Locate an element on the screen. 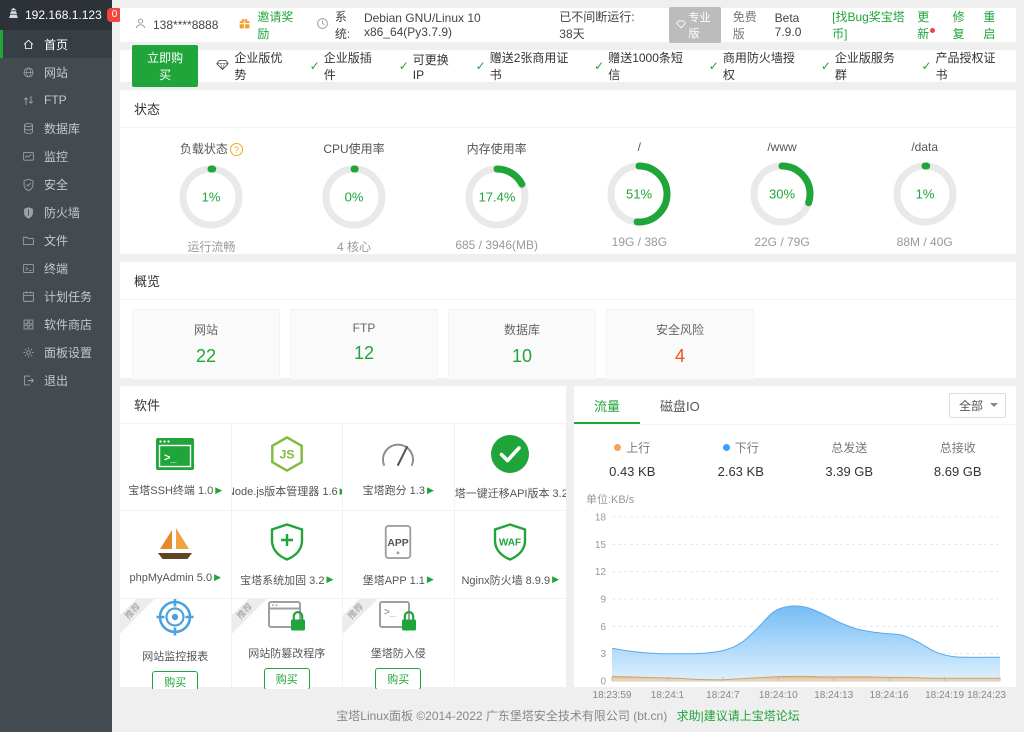  tab-disk-io: 磁盘IO is located at coordinates (680, 405).